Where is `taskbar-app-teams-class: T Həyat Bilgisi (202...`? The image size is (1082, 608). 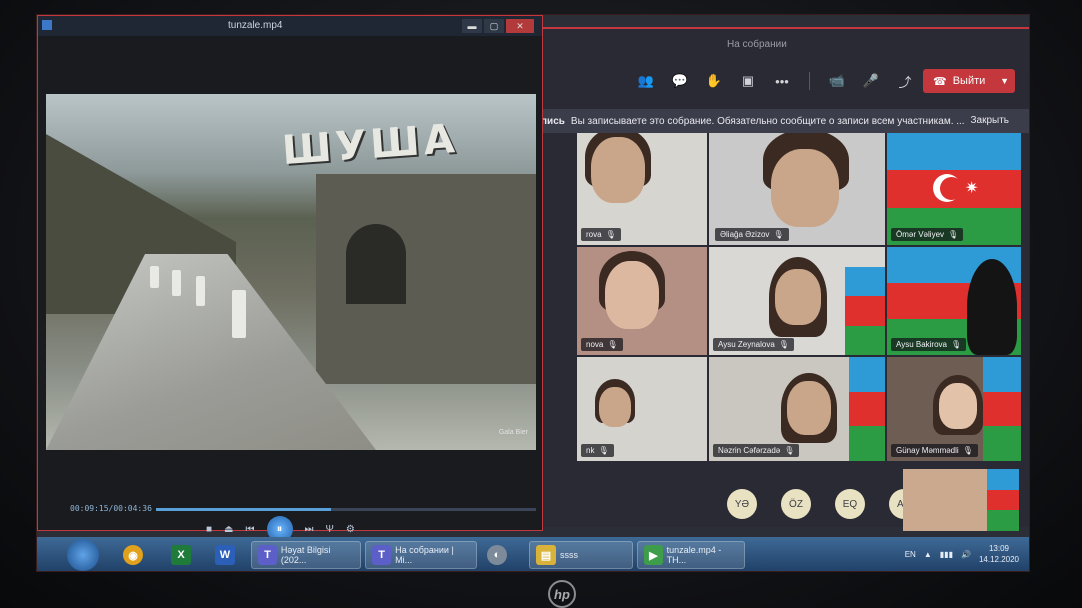 taskbar-app-teams-class: T Həyat Bilgisi (202... is located at coordinates (306, 555).